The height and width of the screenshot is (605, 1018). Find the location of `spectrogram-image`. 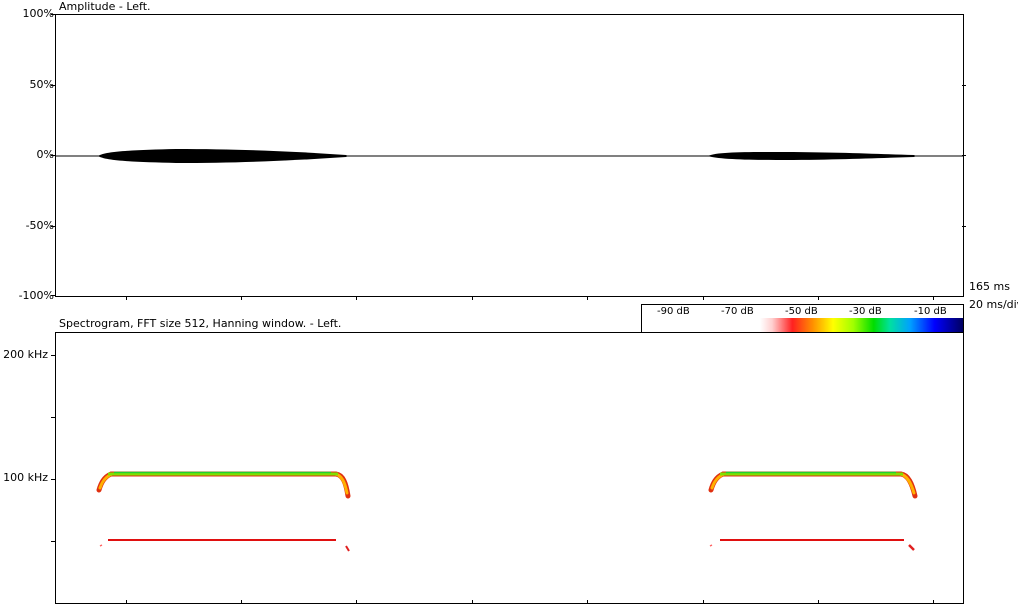

spectrogram-image is located at coordinates (507, 511).